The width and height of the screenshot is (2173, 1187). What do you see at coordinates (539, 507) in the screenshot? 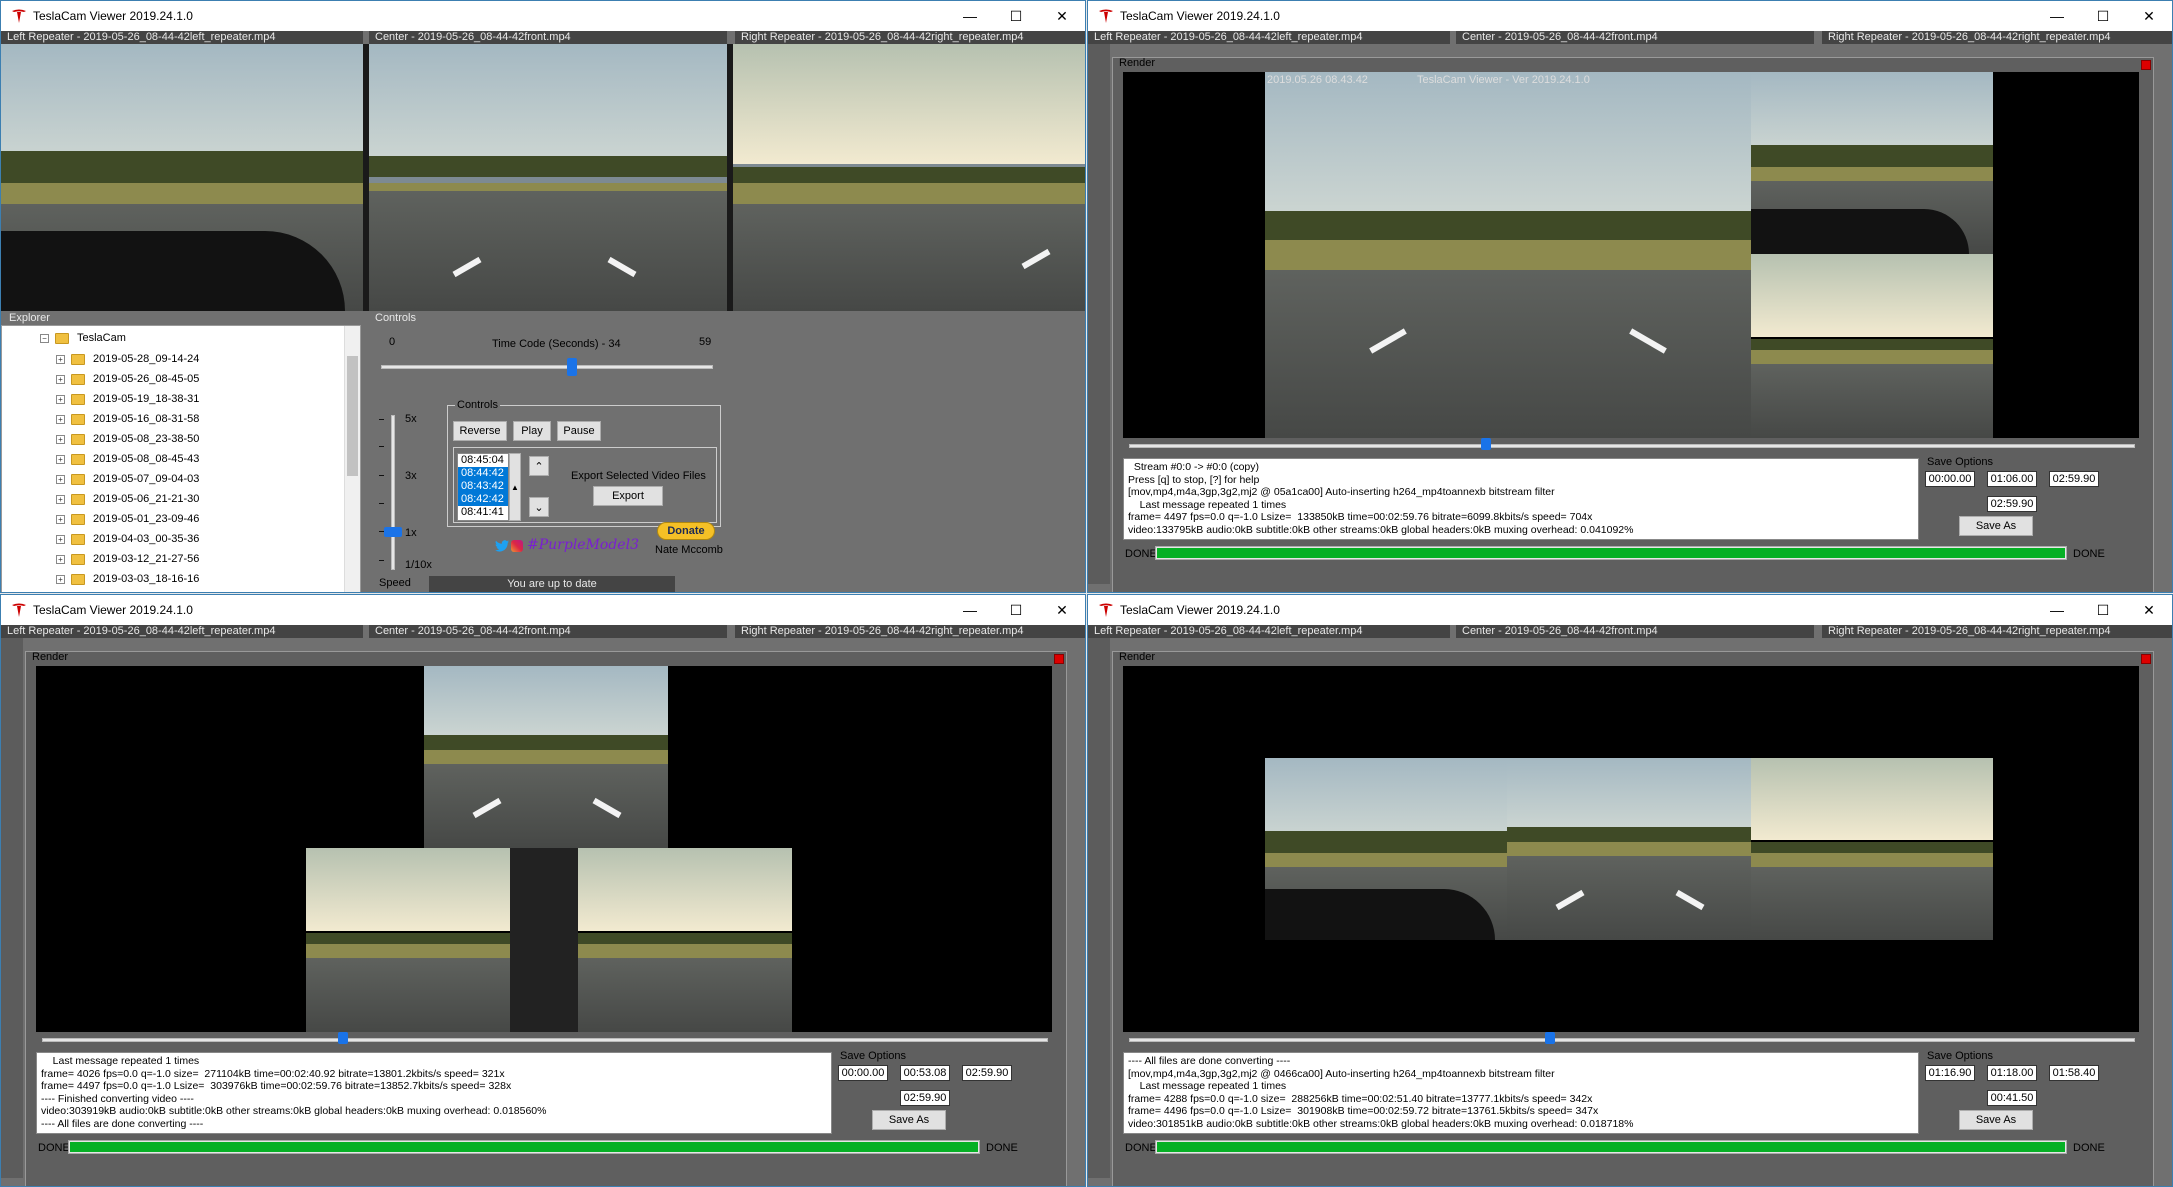
I see `move-down-button: ⌄` at bounding box center [539, 507].